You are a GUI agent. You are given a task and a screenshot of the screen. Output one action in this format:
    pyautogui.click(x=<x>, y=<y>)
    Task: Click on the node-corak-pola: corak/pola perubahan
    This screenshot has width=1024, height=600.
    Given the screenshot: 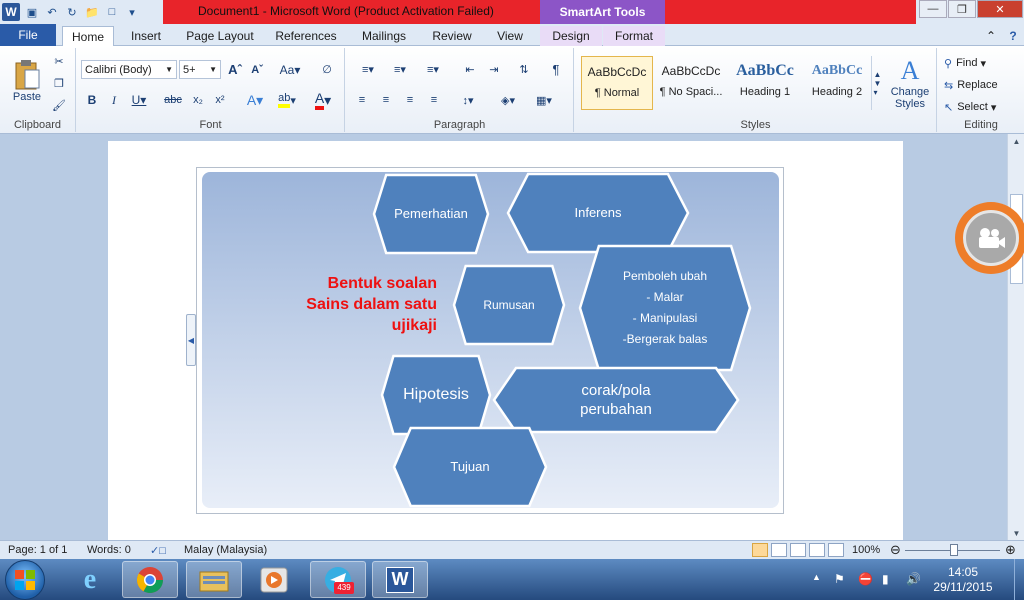 What is the action you would take?
    pyautogui.click(x=616, y=400)
    